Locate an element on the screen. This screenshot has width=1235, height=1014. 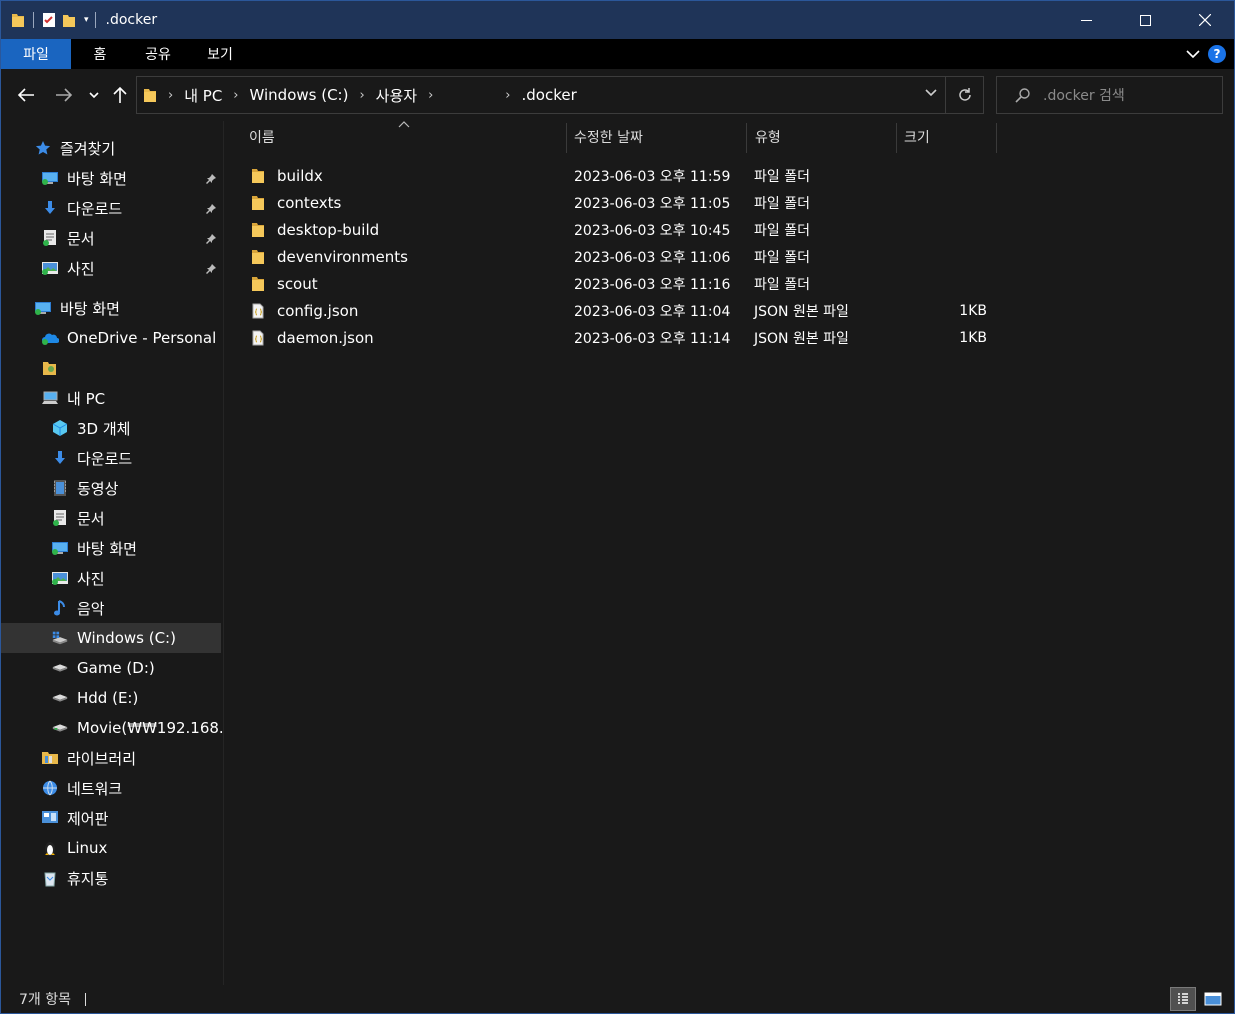
sidebar-item: 휴지통 is located at coordinates (112, 878).